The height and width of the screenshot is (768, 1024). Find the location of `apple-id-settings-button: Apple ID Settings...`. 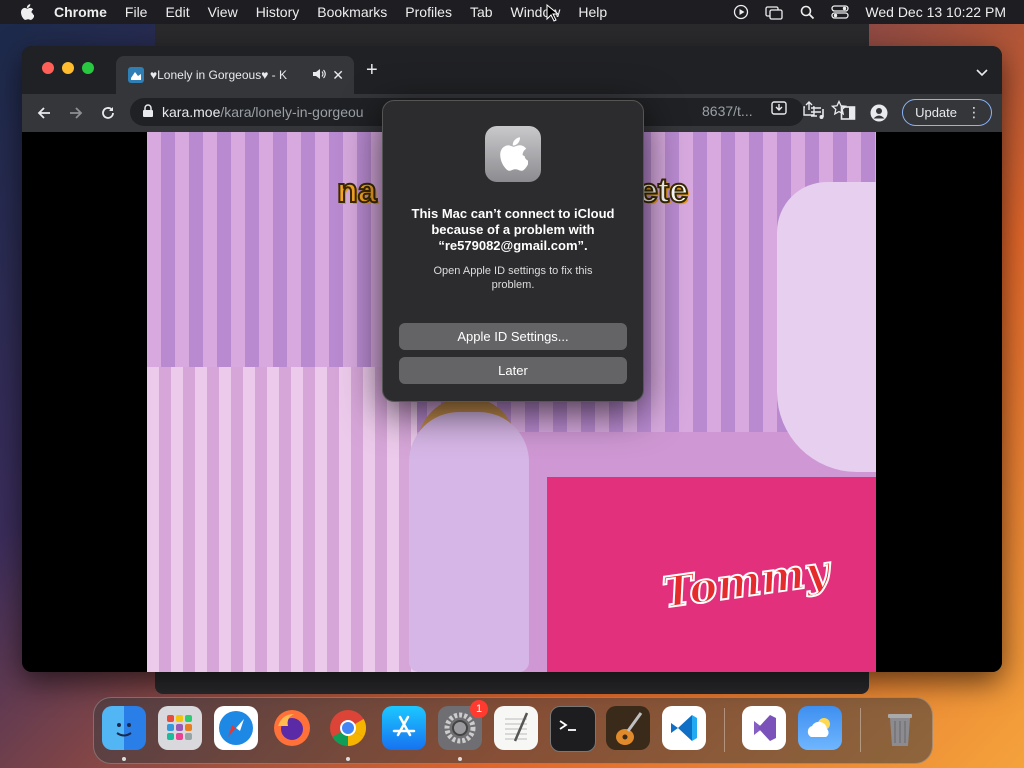

apple-id-settings-button: Apple ID Settings... is located at coordinates (513, 336).